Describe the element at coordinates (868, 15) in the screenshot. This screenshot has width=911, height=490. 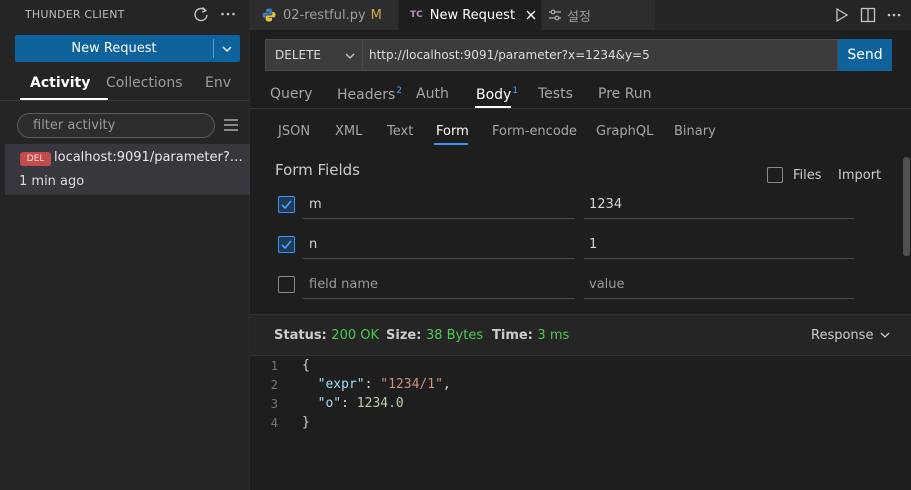
I see `split-editor-icon` at that location.